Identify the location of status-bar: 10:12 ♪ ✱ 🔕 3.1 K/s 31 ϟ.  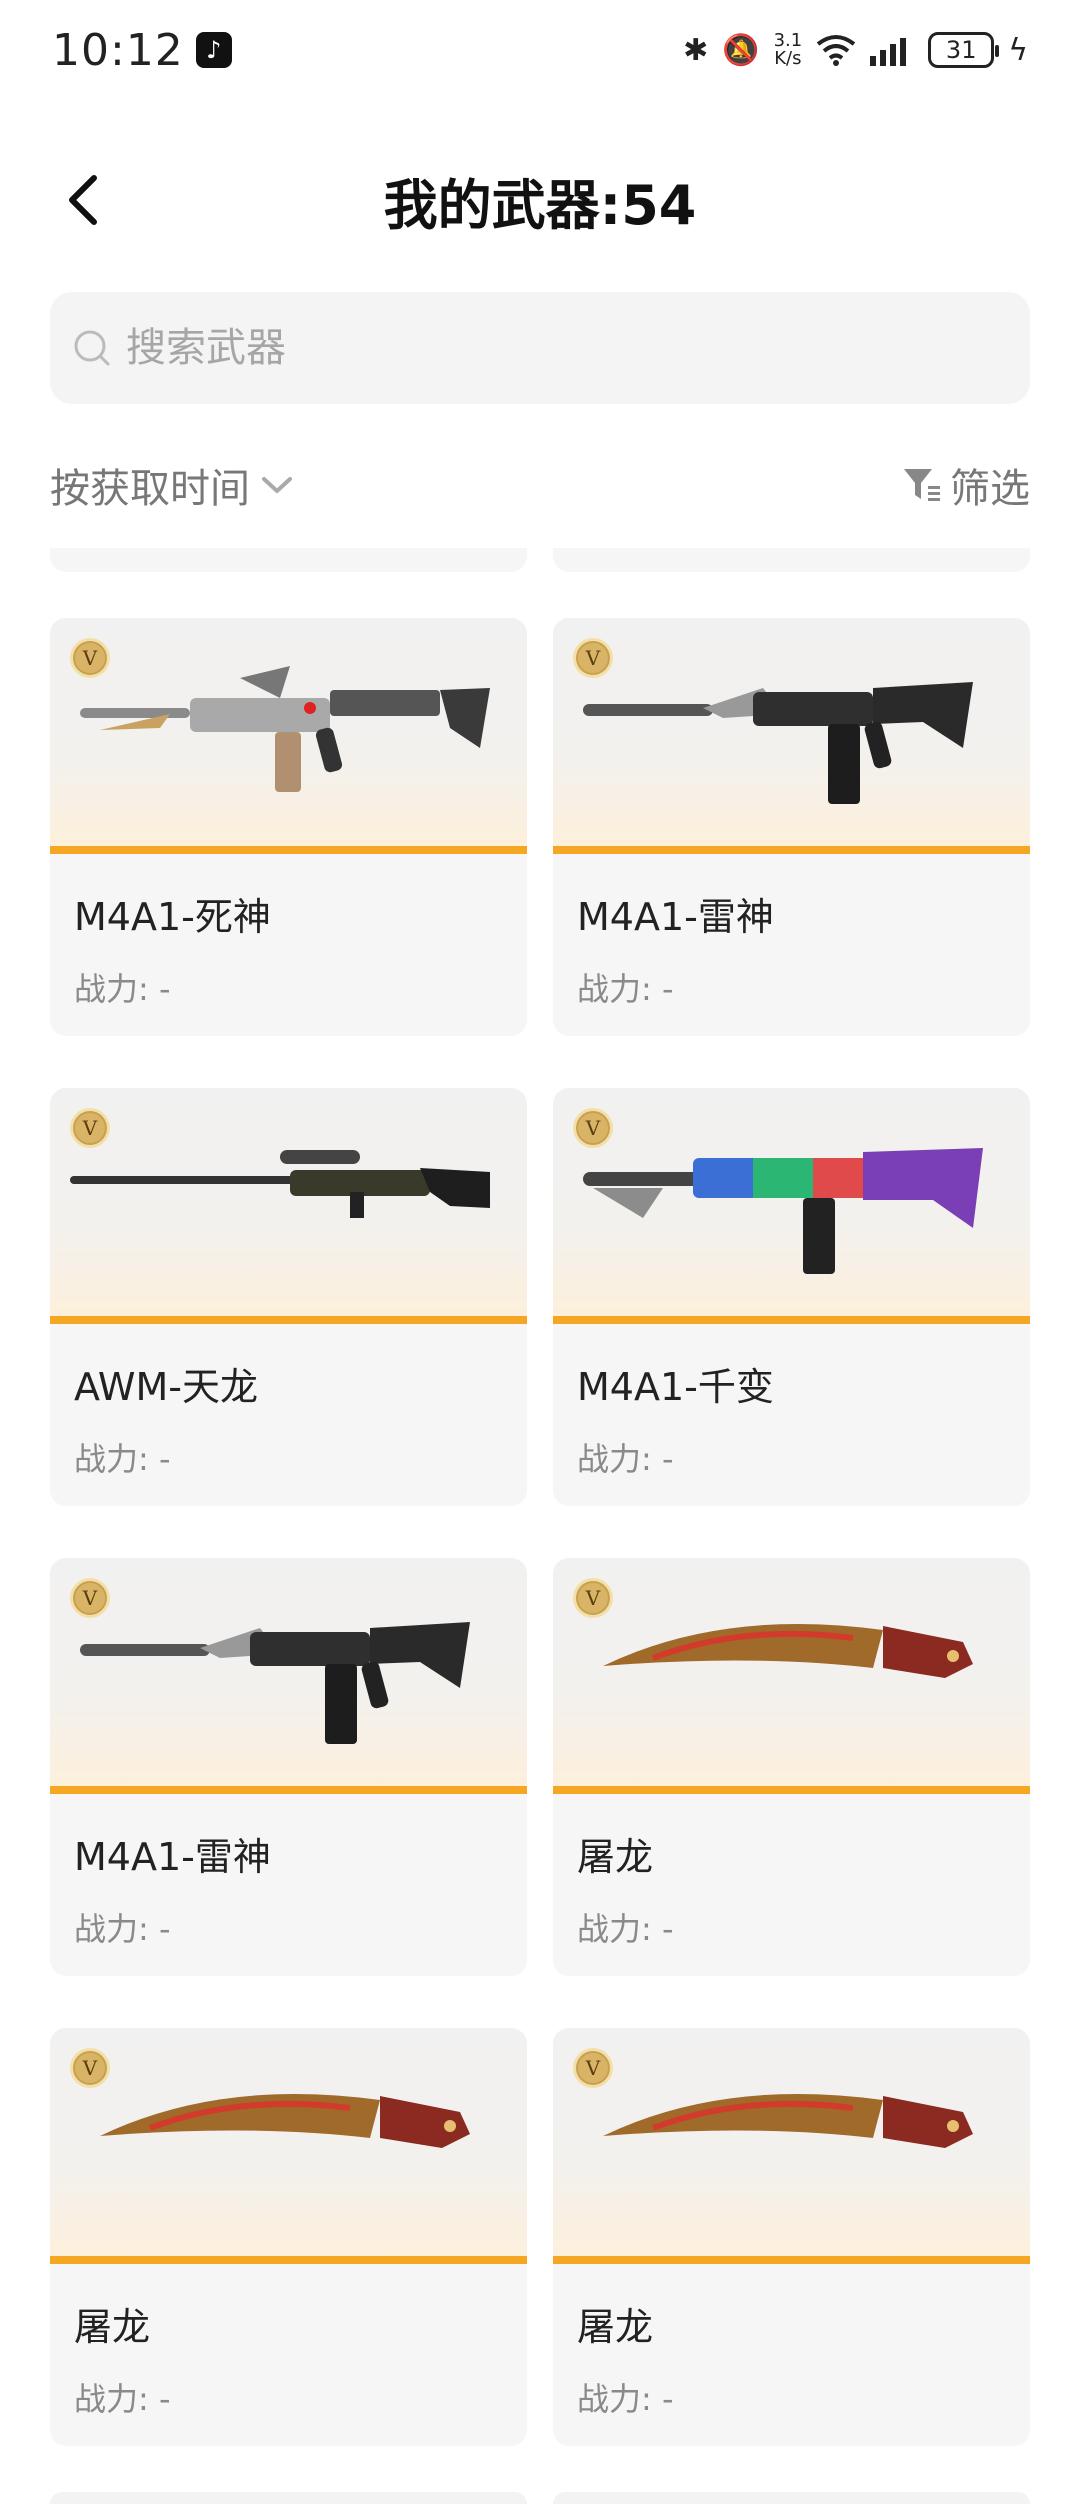
(540, 50).